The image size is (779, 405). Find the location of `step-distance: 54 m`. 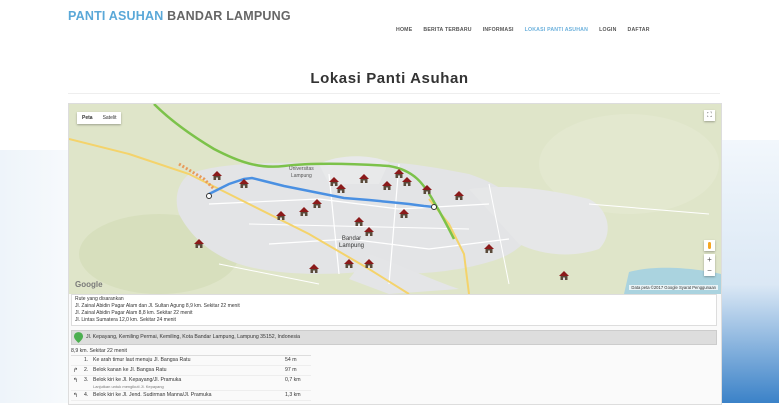

step-distance: 54 m is located at coordinates (291, 360).